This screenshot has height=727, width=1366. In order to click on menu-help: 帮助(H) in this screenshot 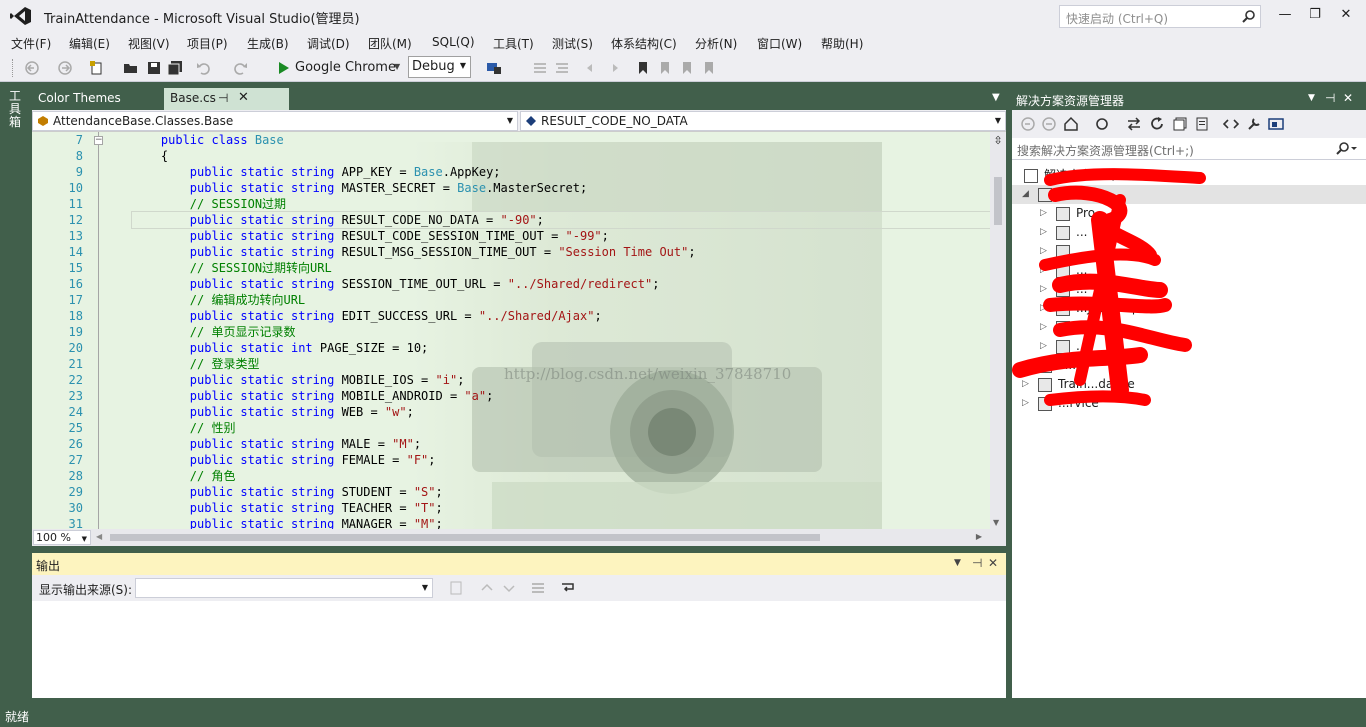, I will do `click(842, 43)`.